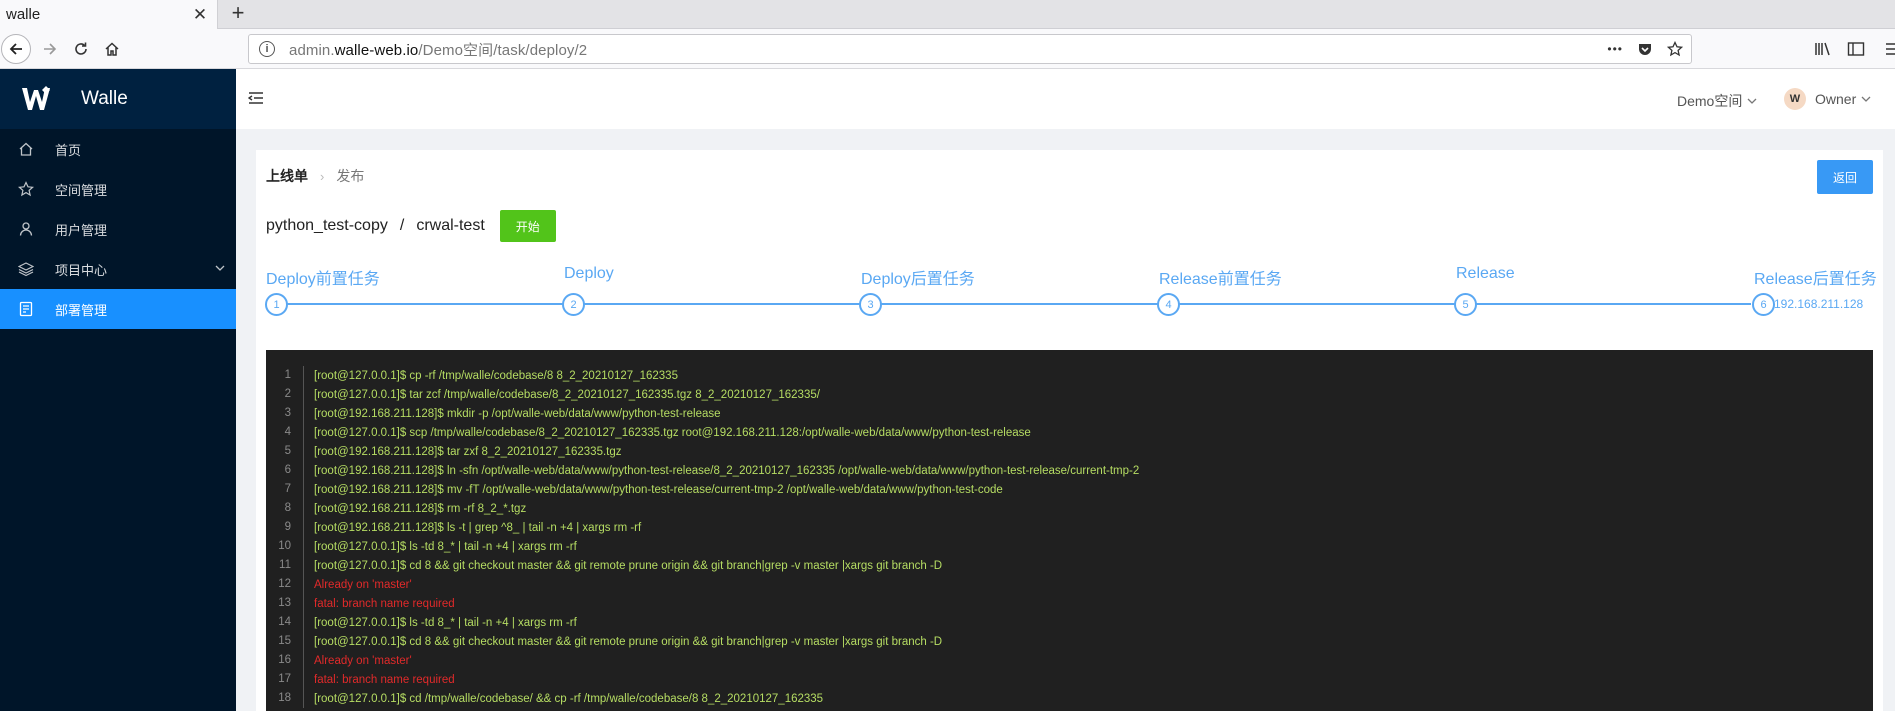  What do you see at coordinates (81, 270) in the screenshot?
I see `sidebar-item-label: 项目中心` at bounding box center [81, 270].